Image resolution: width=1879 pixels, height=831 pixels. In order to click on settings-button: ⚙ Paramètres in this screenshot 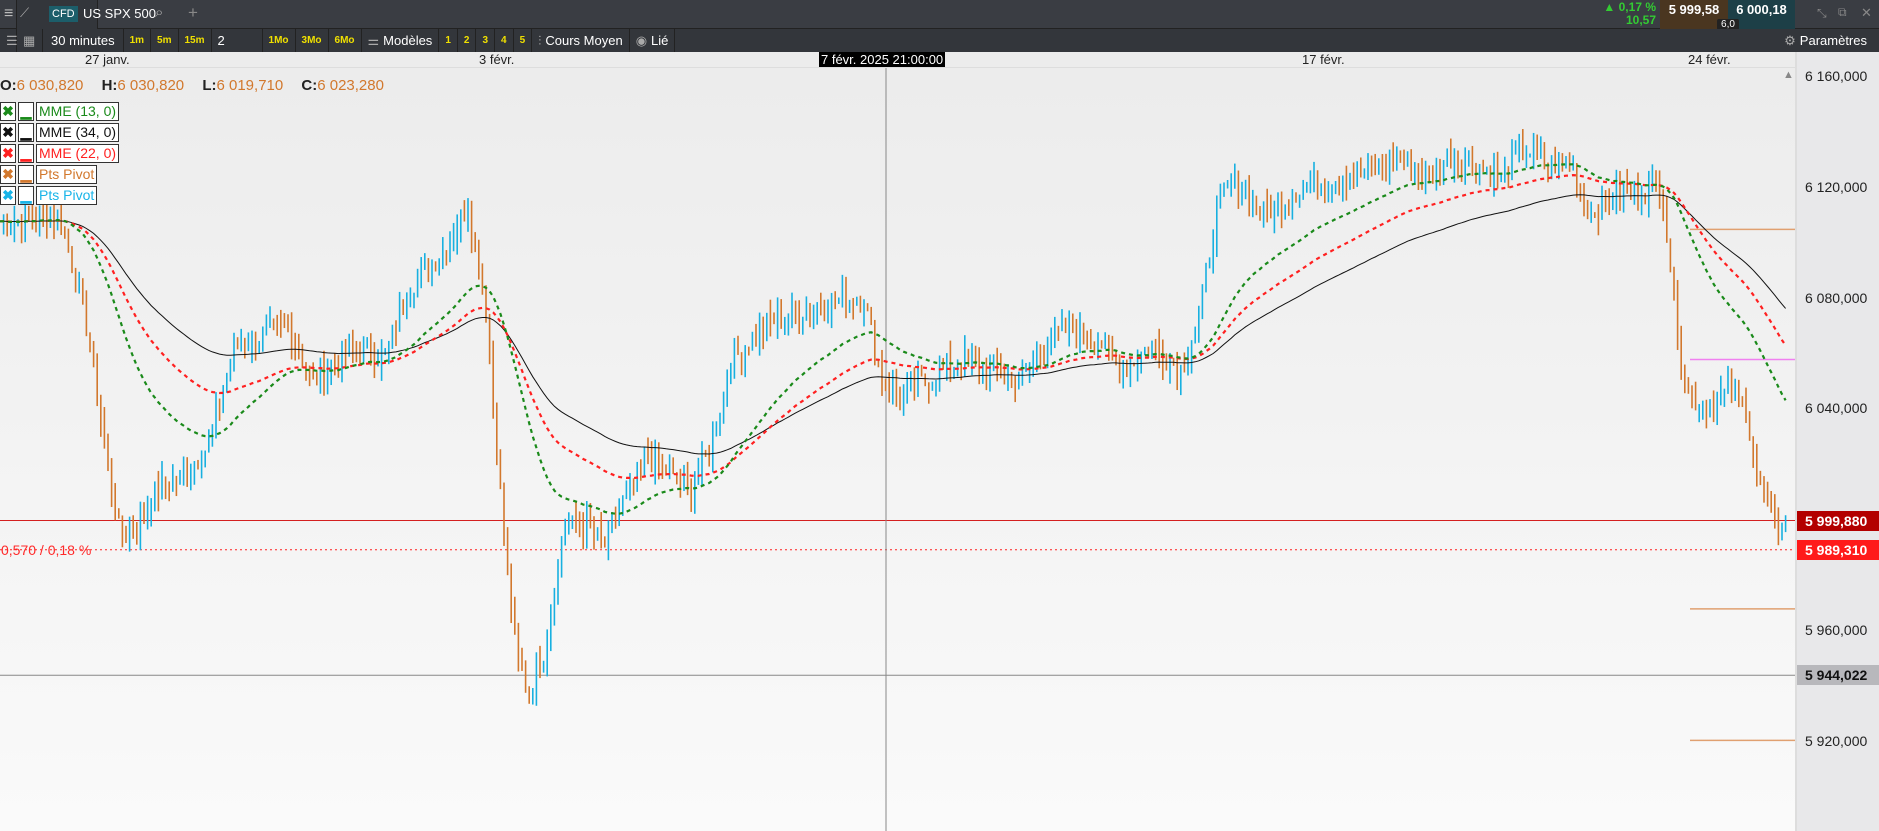, I will do `click(1825, 40)`.